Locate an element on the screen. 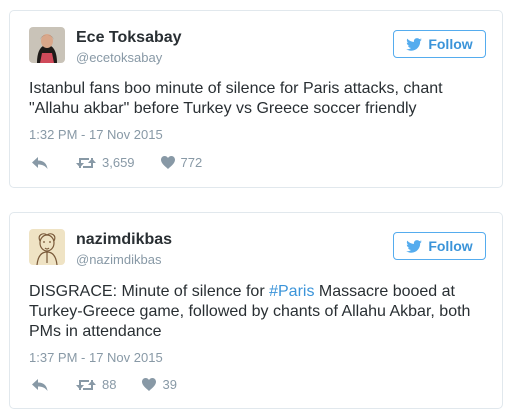 The width and height of the screenshot is (512, 418). hashtag-link: #Paris is located at coordinates (291, 291).